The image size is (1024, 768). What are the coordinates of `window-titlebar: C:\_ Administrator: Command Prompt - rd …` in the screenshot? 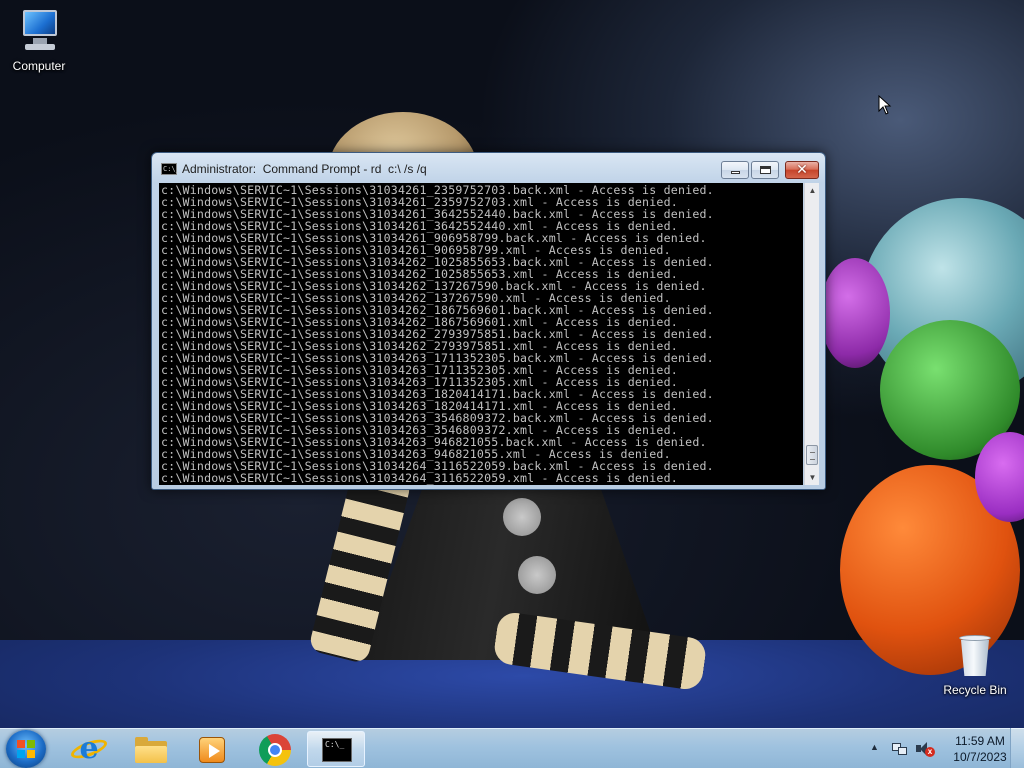 It's located at (488, 168).